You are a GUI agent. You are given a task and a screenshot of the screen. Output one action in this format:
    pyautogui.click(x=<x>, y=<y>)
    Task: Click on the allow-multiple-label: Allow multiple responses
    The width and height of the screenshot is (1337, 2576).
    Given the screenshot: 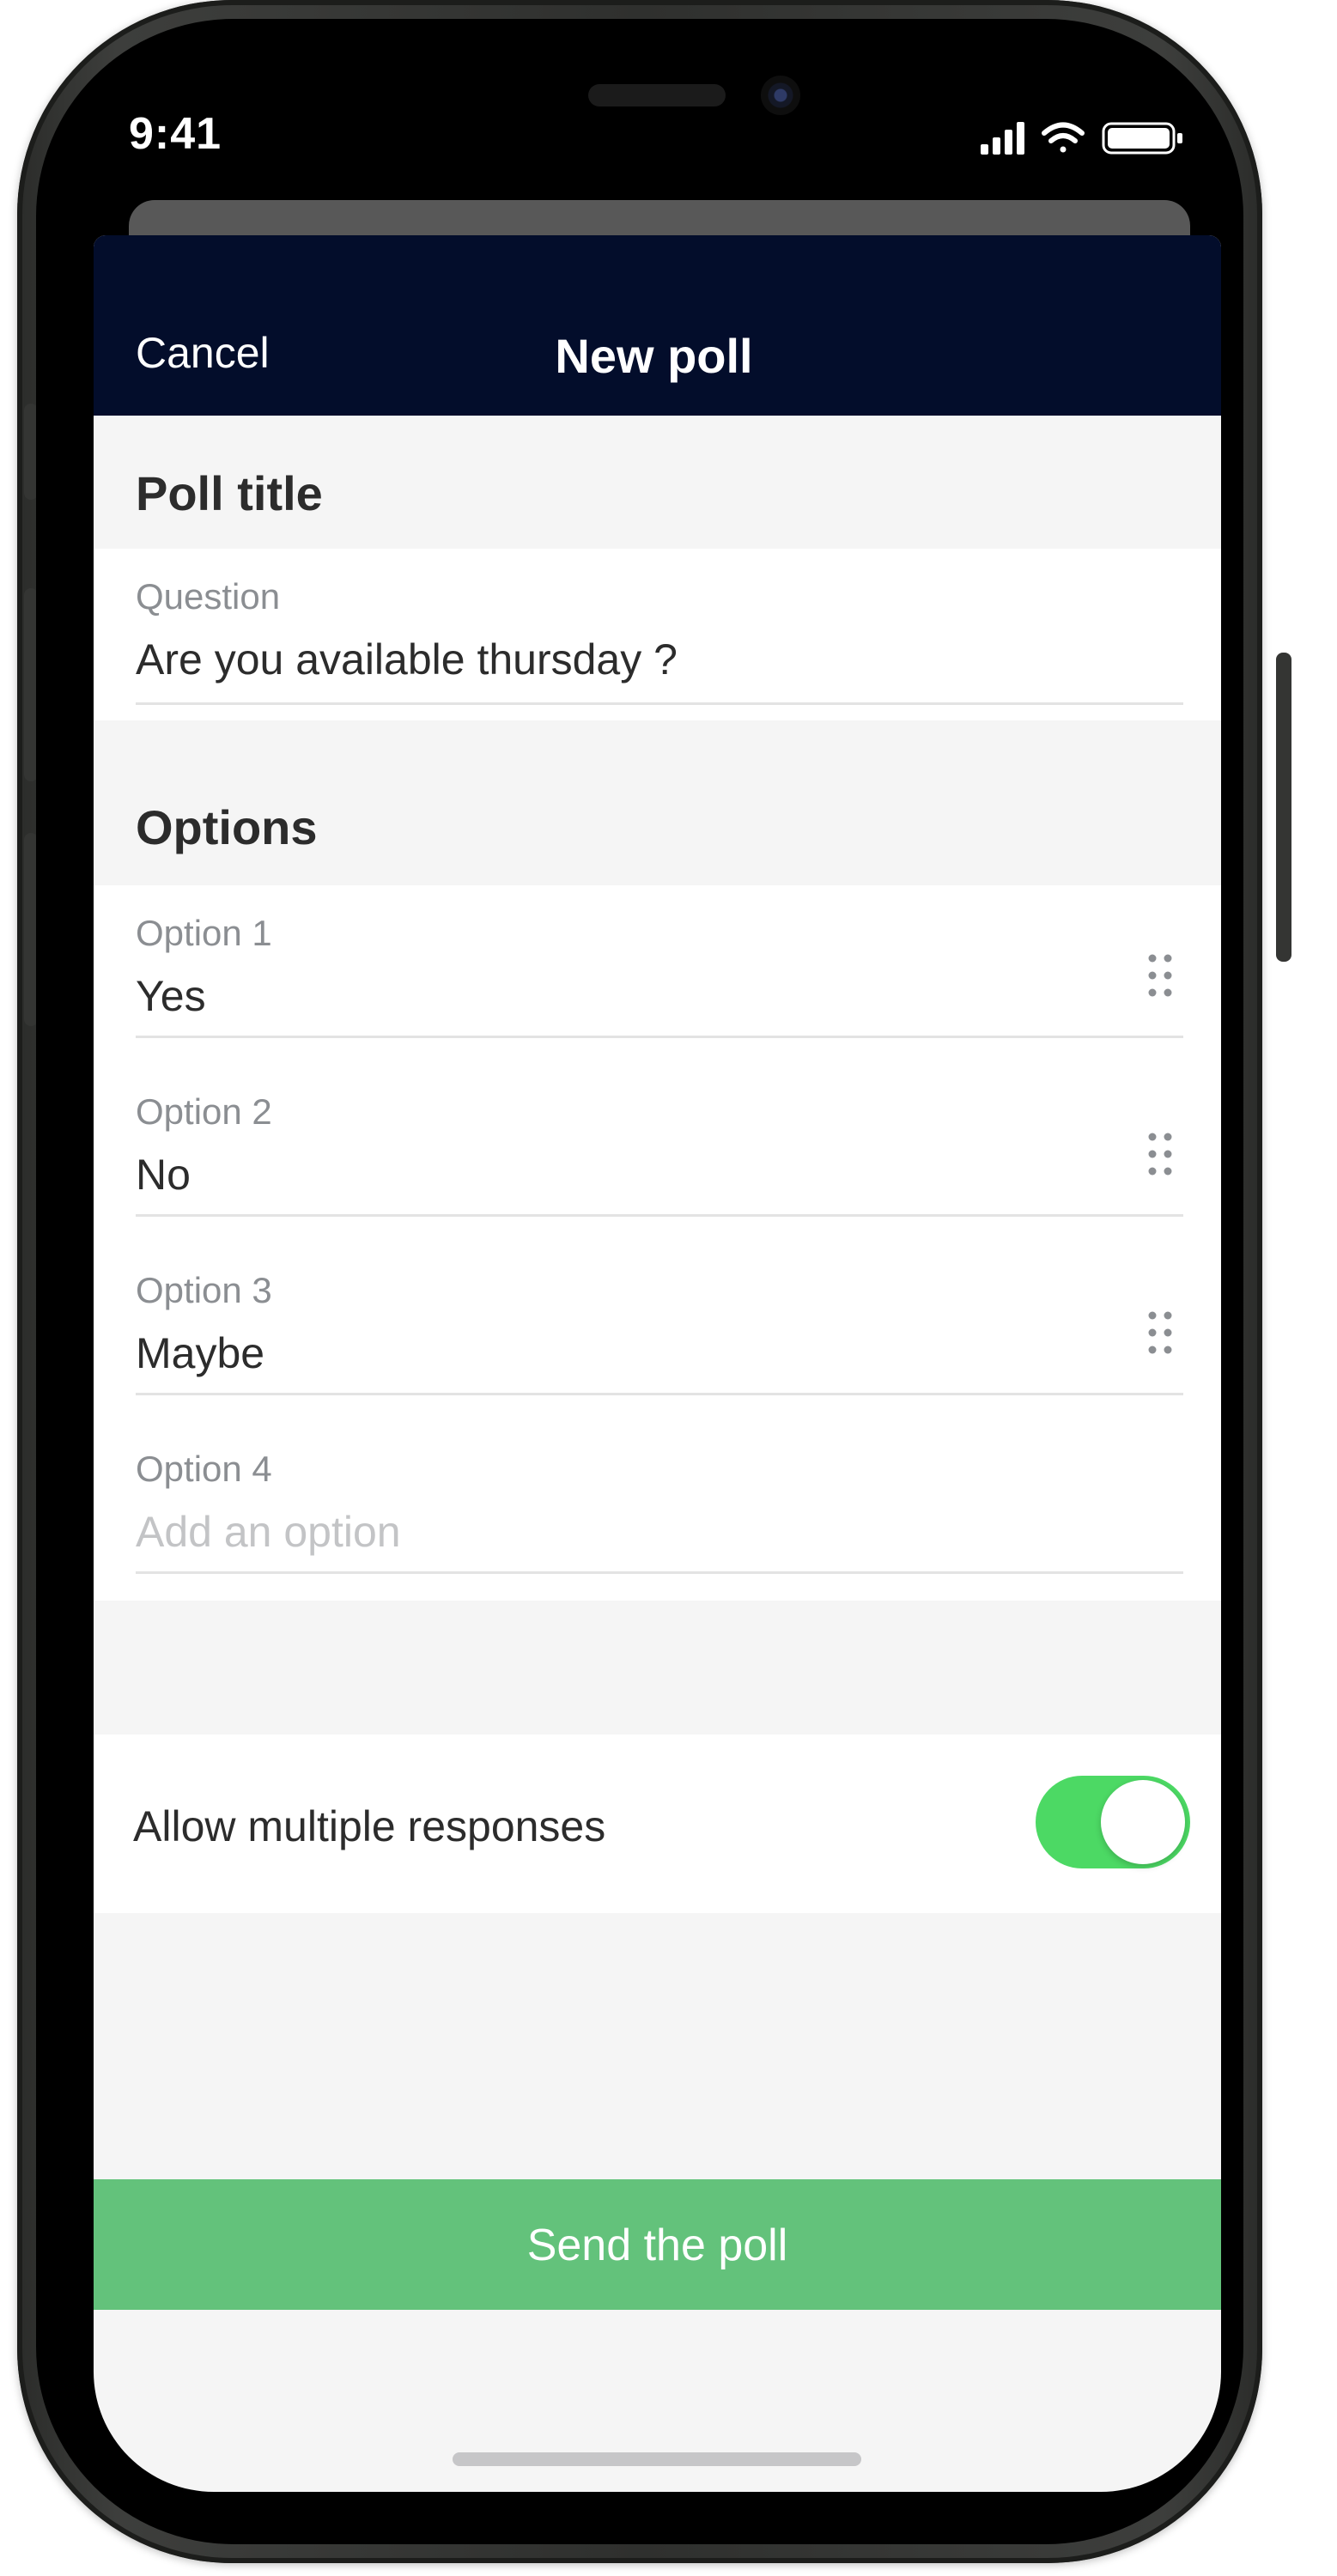 What is the action you would take?
    pyautogui.click(x=369, y=1826)
    